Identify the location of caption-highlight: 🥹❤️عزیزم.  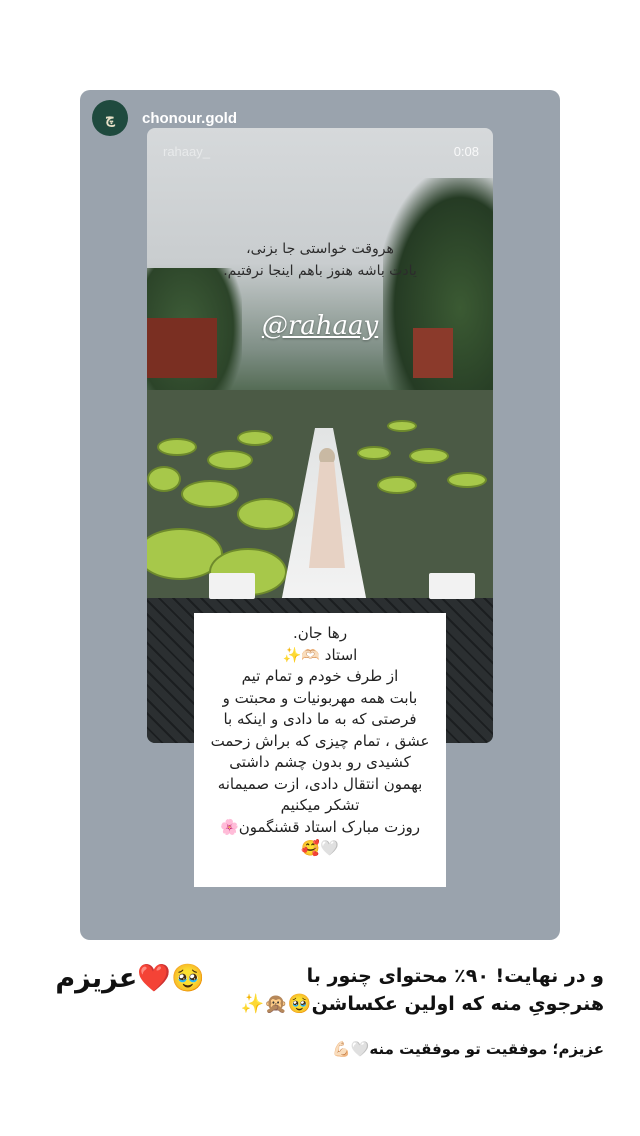
(130, 978).